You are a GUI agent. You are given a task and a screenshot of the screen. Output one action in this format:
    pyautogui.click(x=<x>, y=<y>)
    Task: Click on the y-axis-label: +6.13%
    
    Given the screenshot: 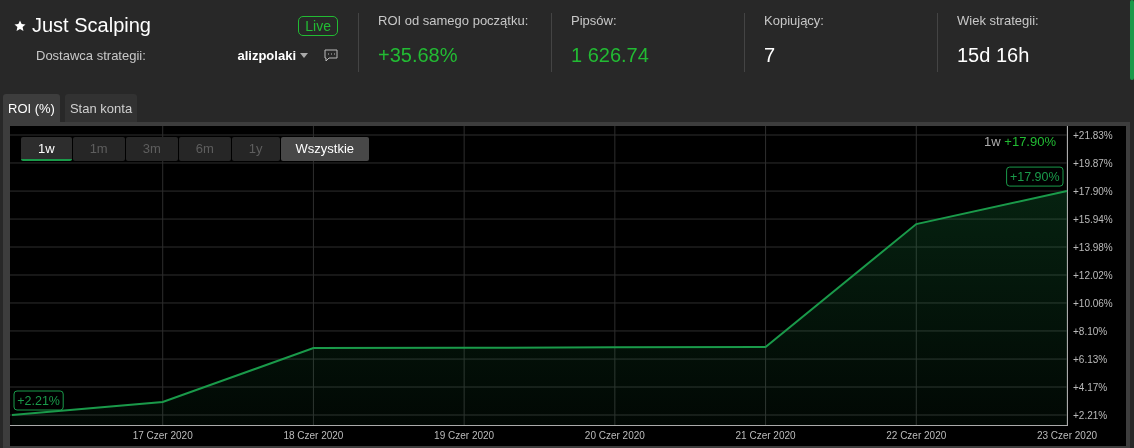 What is the action you would take?
    pyautogui.click(x=1090, y=360)
    